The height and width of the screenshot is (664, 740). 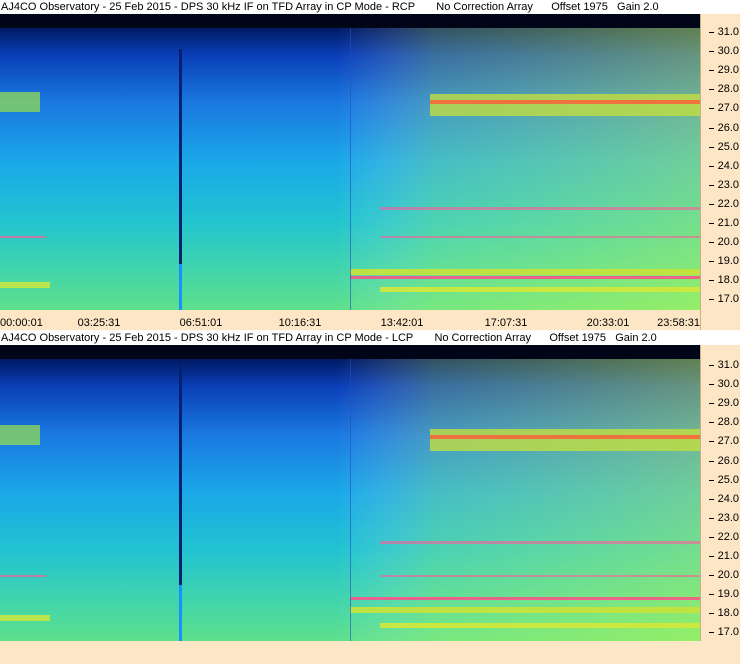 What do you see at coordinates (723, 165) in the screenshot?
I see `rcp-freq-tick: 24.0` at bounding box center [723, 165].